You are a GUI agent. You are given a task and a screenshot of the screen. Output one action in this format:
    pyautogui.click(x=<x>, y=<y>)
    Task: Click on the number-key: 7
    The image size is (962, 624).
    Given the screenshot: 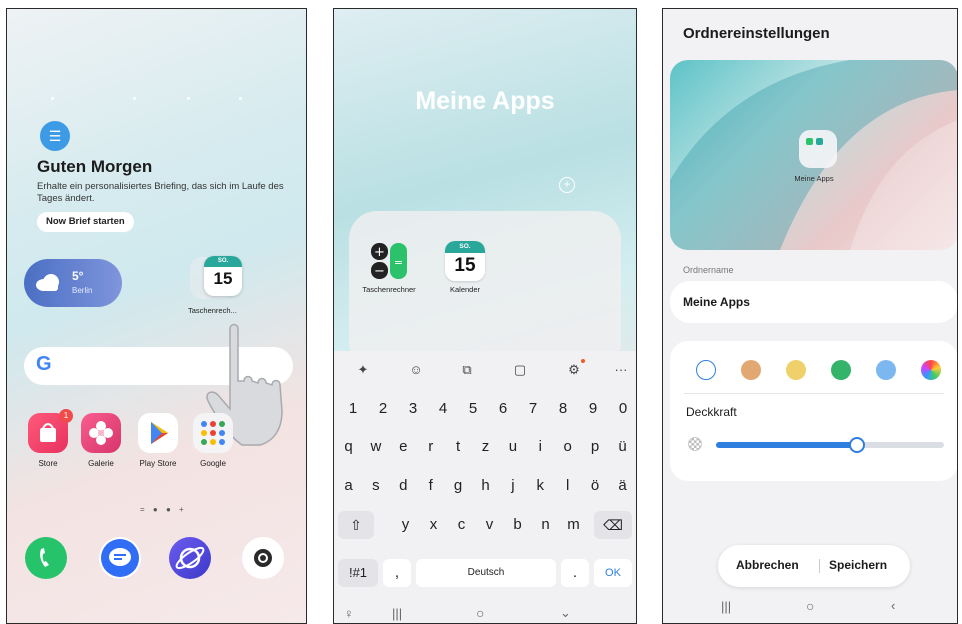 What is the action you would take?
    pyautogui.click(x=533, y=409)
    